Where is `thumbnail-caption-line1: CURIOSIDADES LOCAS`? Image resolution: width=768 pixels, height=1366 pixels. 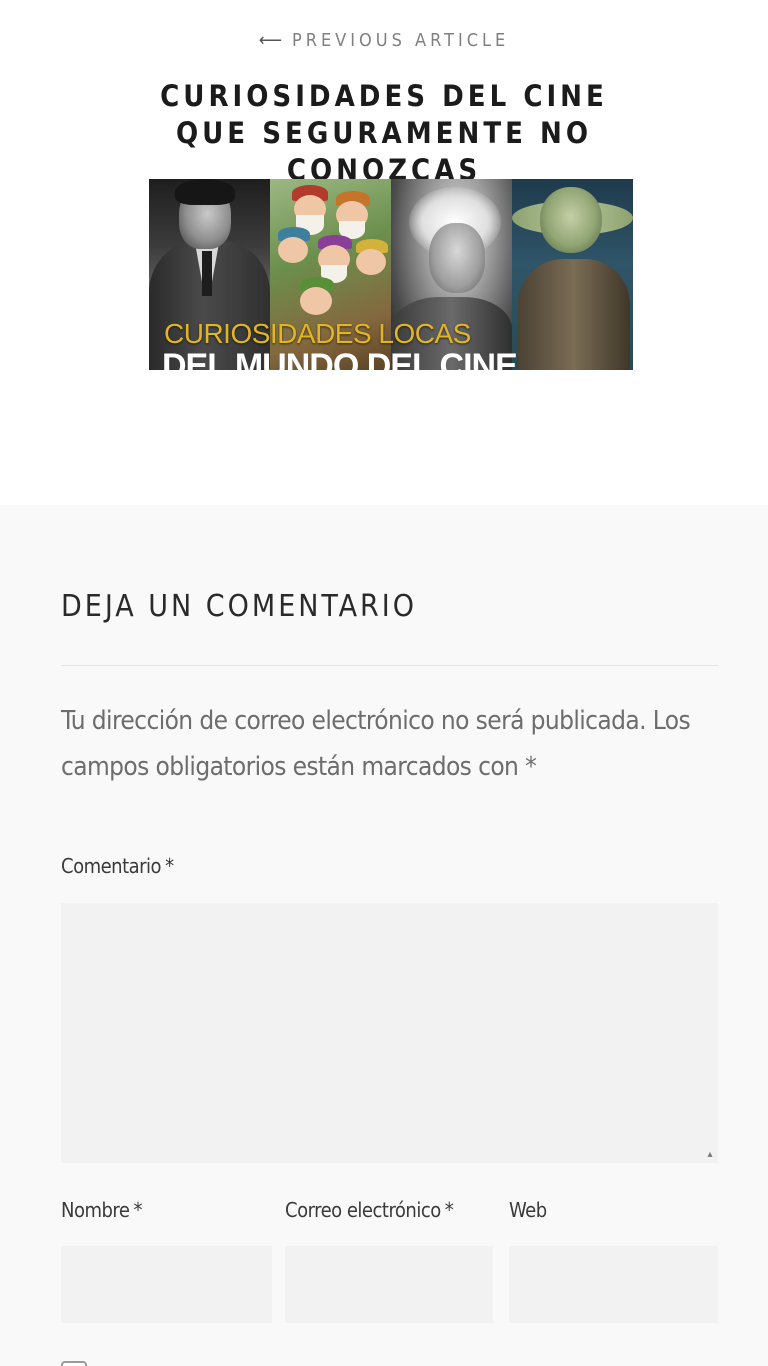 thumbnail-caption-line1: CURIOSIDADES LOCAS is located at coordinates (317, 333).